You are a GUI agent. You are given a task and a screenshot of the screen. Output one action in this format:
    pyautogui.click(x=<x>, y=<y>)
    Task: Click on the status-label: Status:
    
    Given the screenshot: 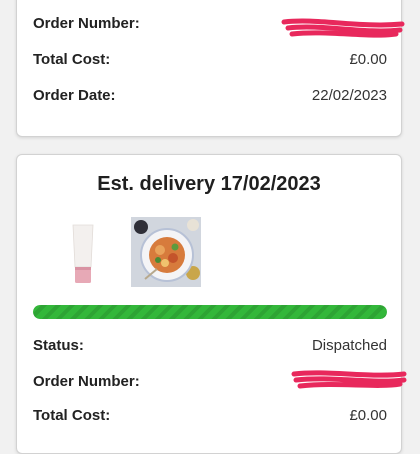 What is the action you would take?
    pyautogui.click(x=58, y=345)
    